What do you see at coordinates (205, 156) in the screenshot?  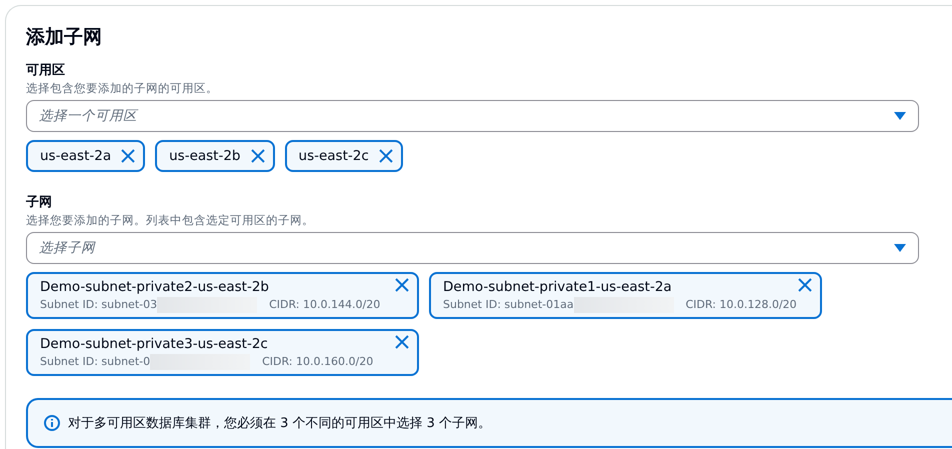 I see `token-label: us-east-2b` at bounding box center [205, 156].